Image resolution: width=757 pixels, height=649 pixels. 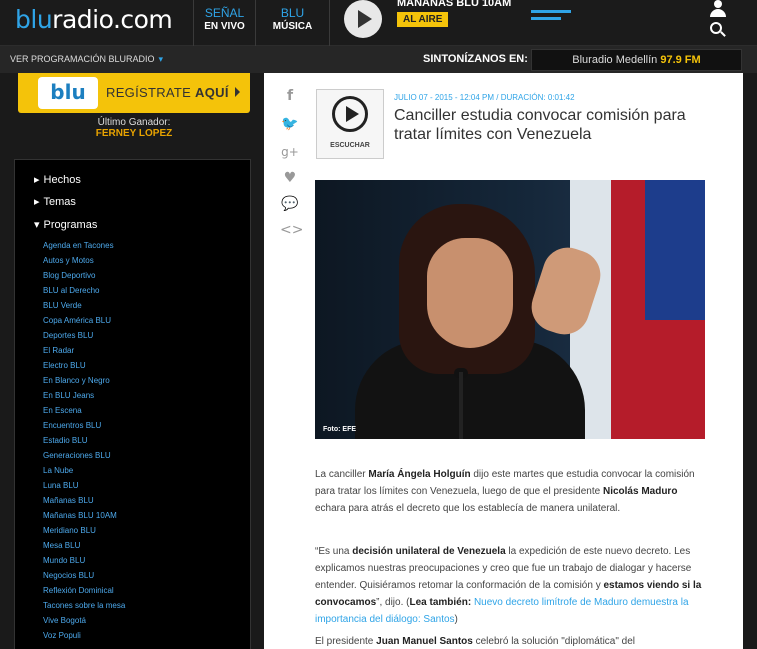 I want to click on listen-button: ESCUCHAR, so click(x=350, y=124).